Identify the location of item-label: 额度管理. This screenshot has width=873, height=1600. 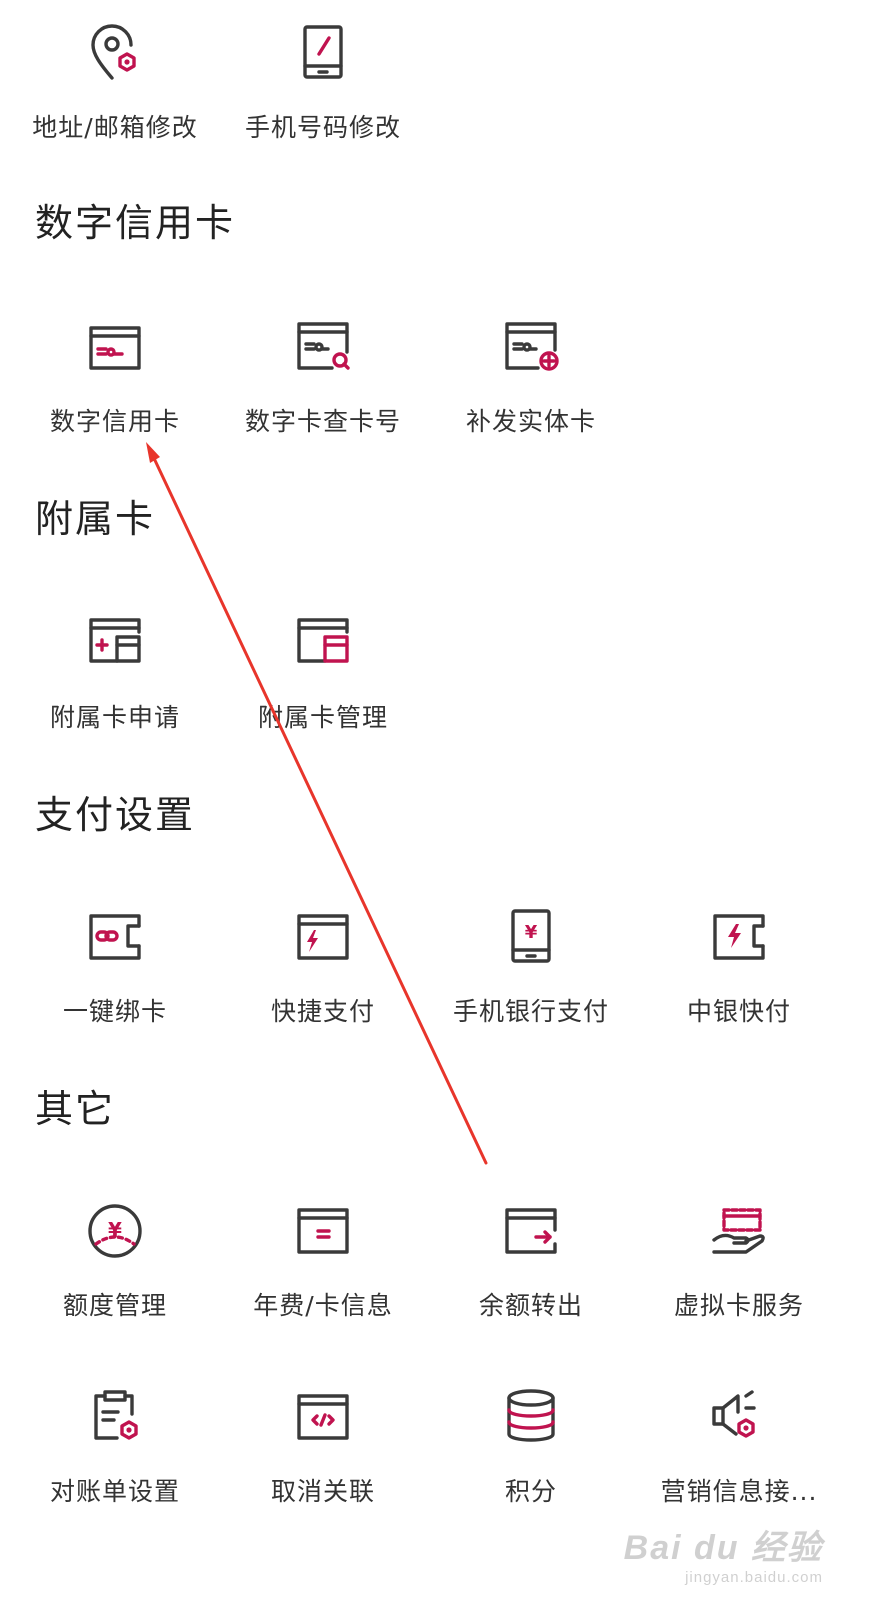
(114, 1305).